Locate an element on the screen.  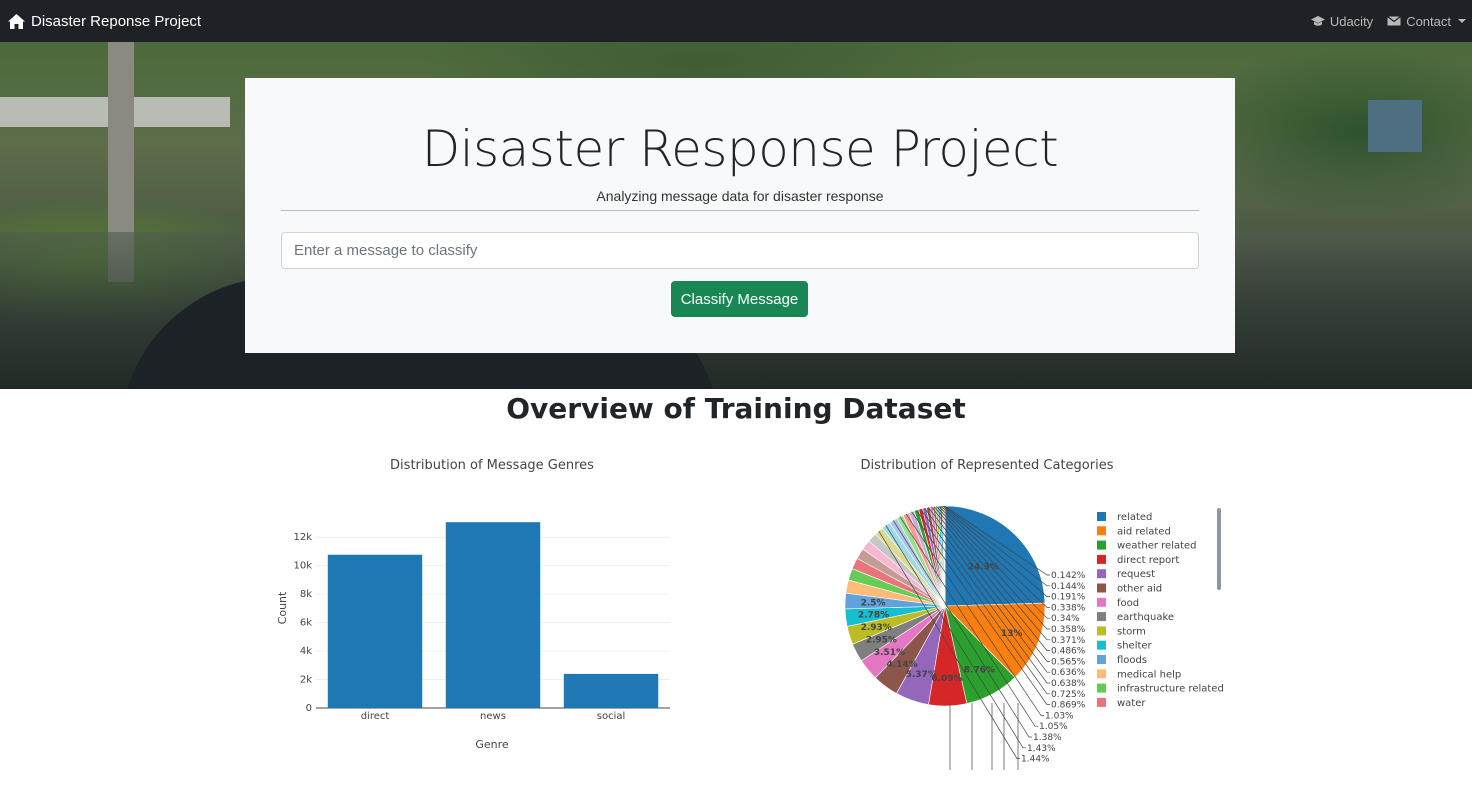
pie-chart-title: Distribution of Represented Categories is located at coordinates (987, 465).